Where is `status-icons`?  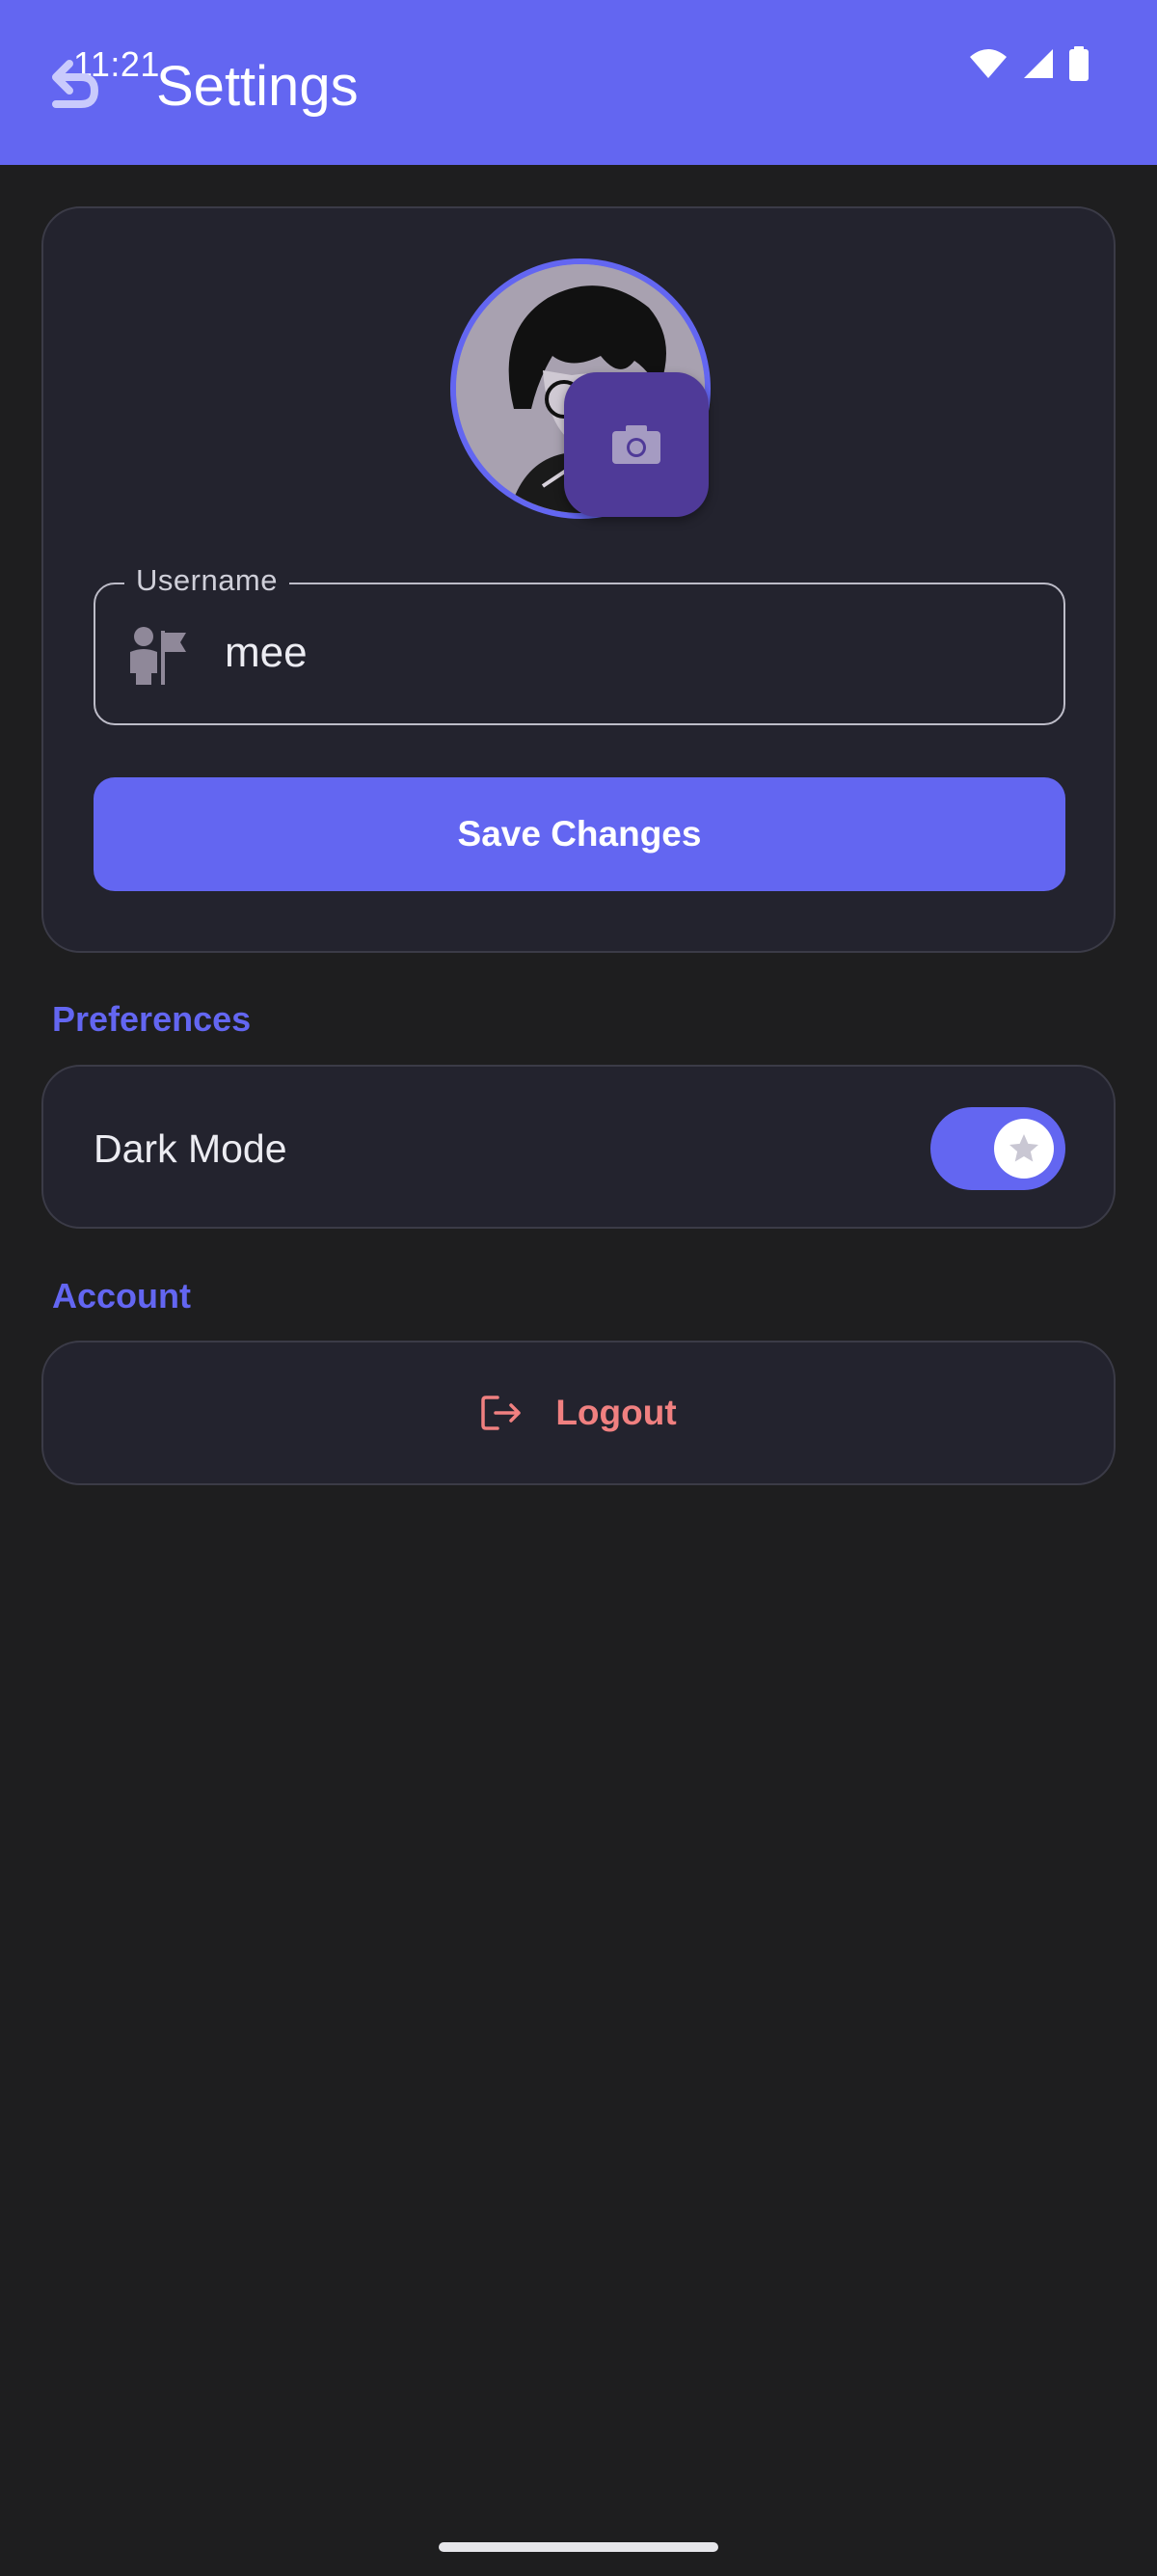 status-icons is located at coordinates (1029, 63).